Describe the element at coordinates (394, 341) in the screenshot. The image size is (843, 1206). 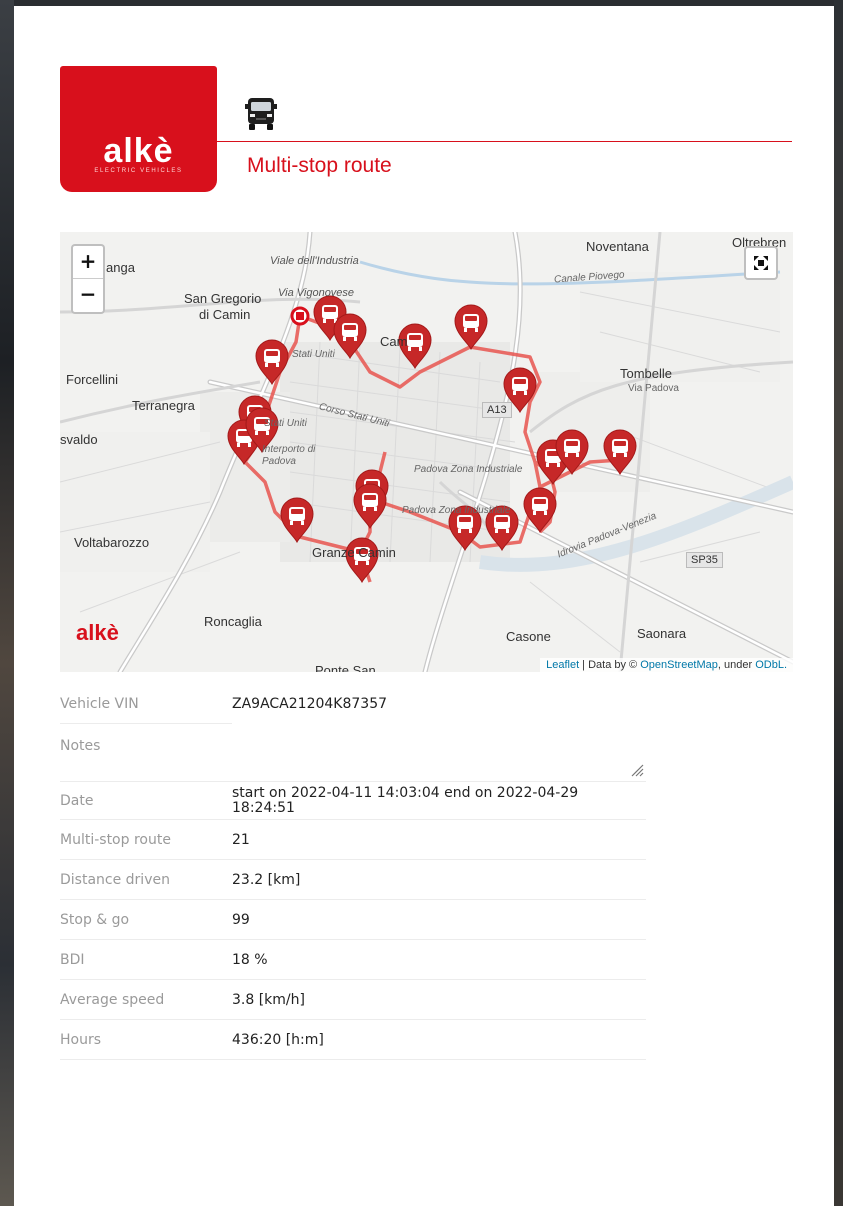
I see `place-label: Cam` at that location.